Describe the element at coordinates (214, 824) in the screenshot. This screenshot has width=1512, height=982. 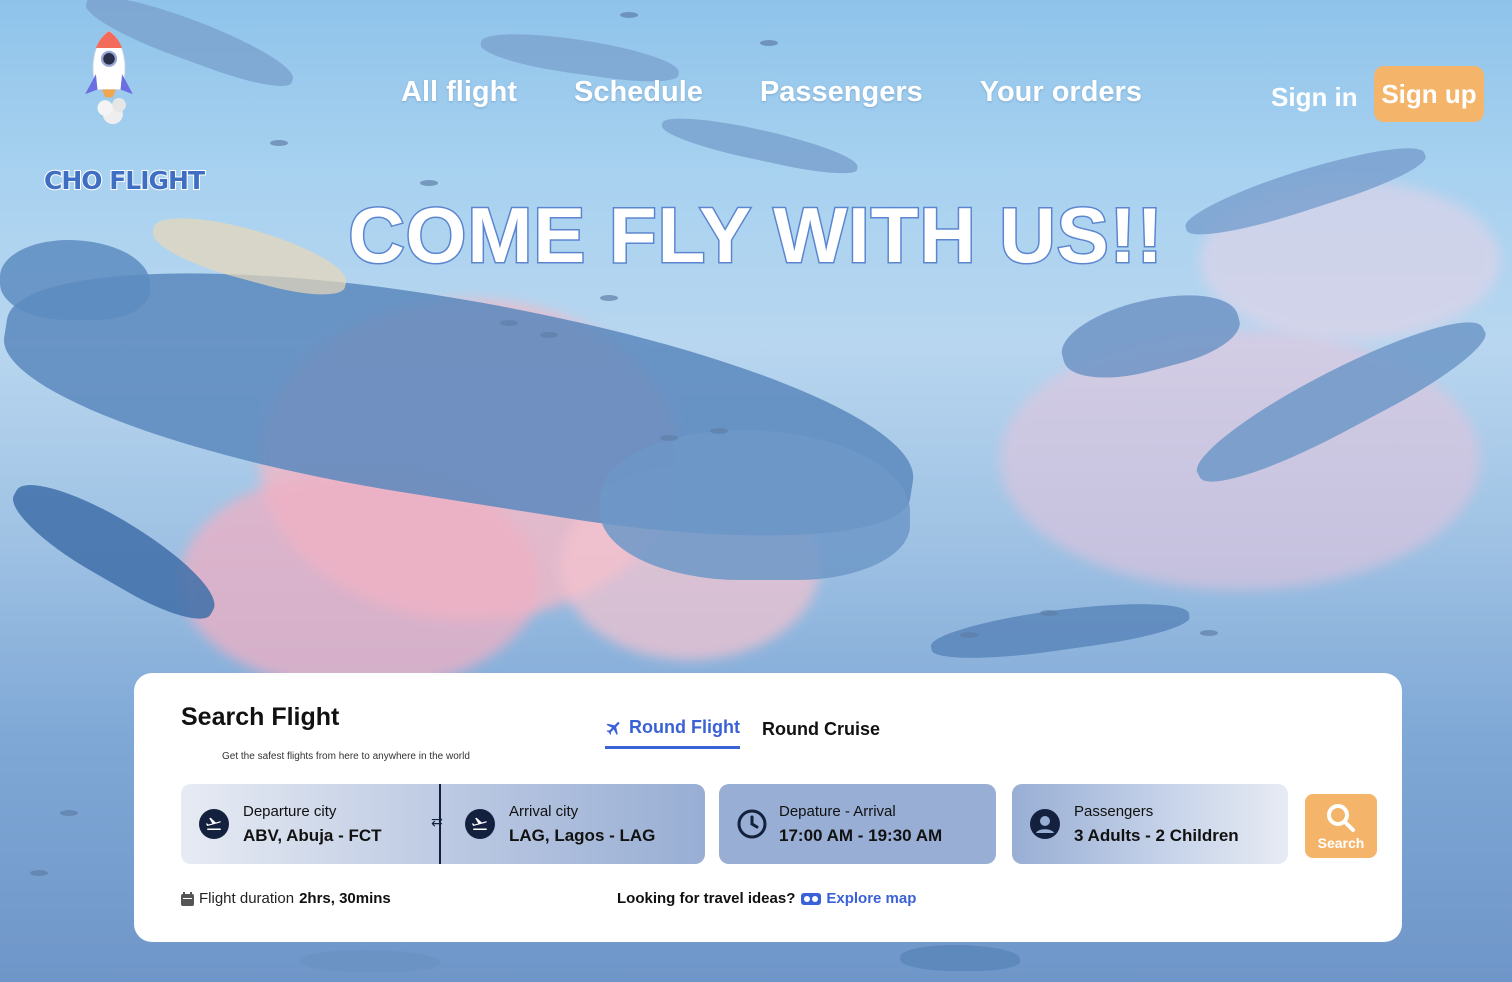
I see `plane-departure-icon` at that location.